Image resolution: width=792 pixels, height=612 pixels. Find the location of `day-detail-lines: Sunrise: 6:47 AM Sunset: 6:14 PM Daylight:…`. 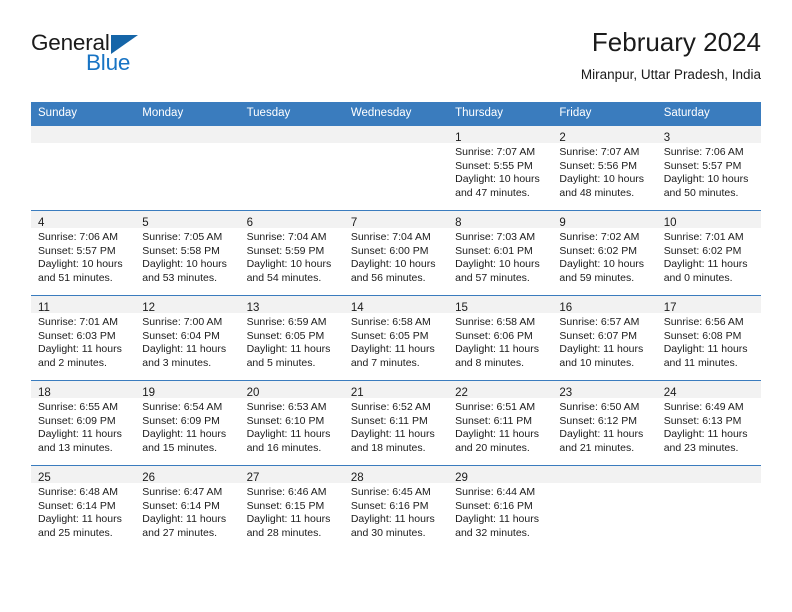

day-detail-lines: Sunrise: 6:47 AM Sunset: 6:14 PM Daylight:… is located at coordinates (187, 511).